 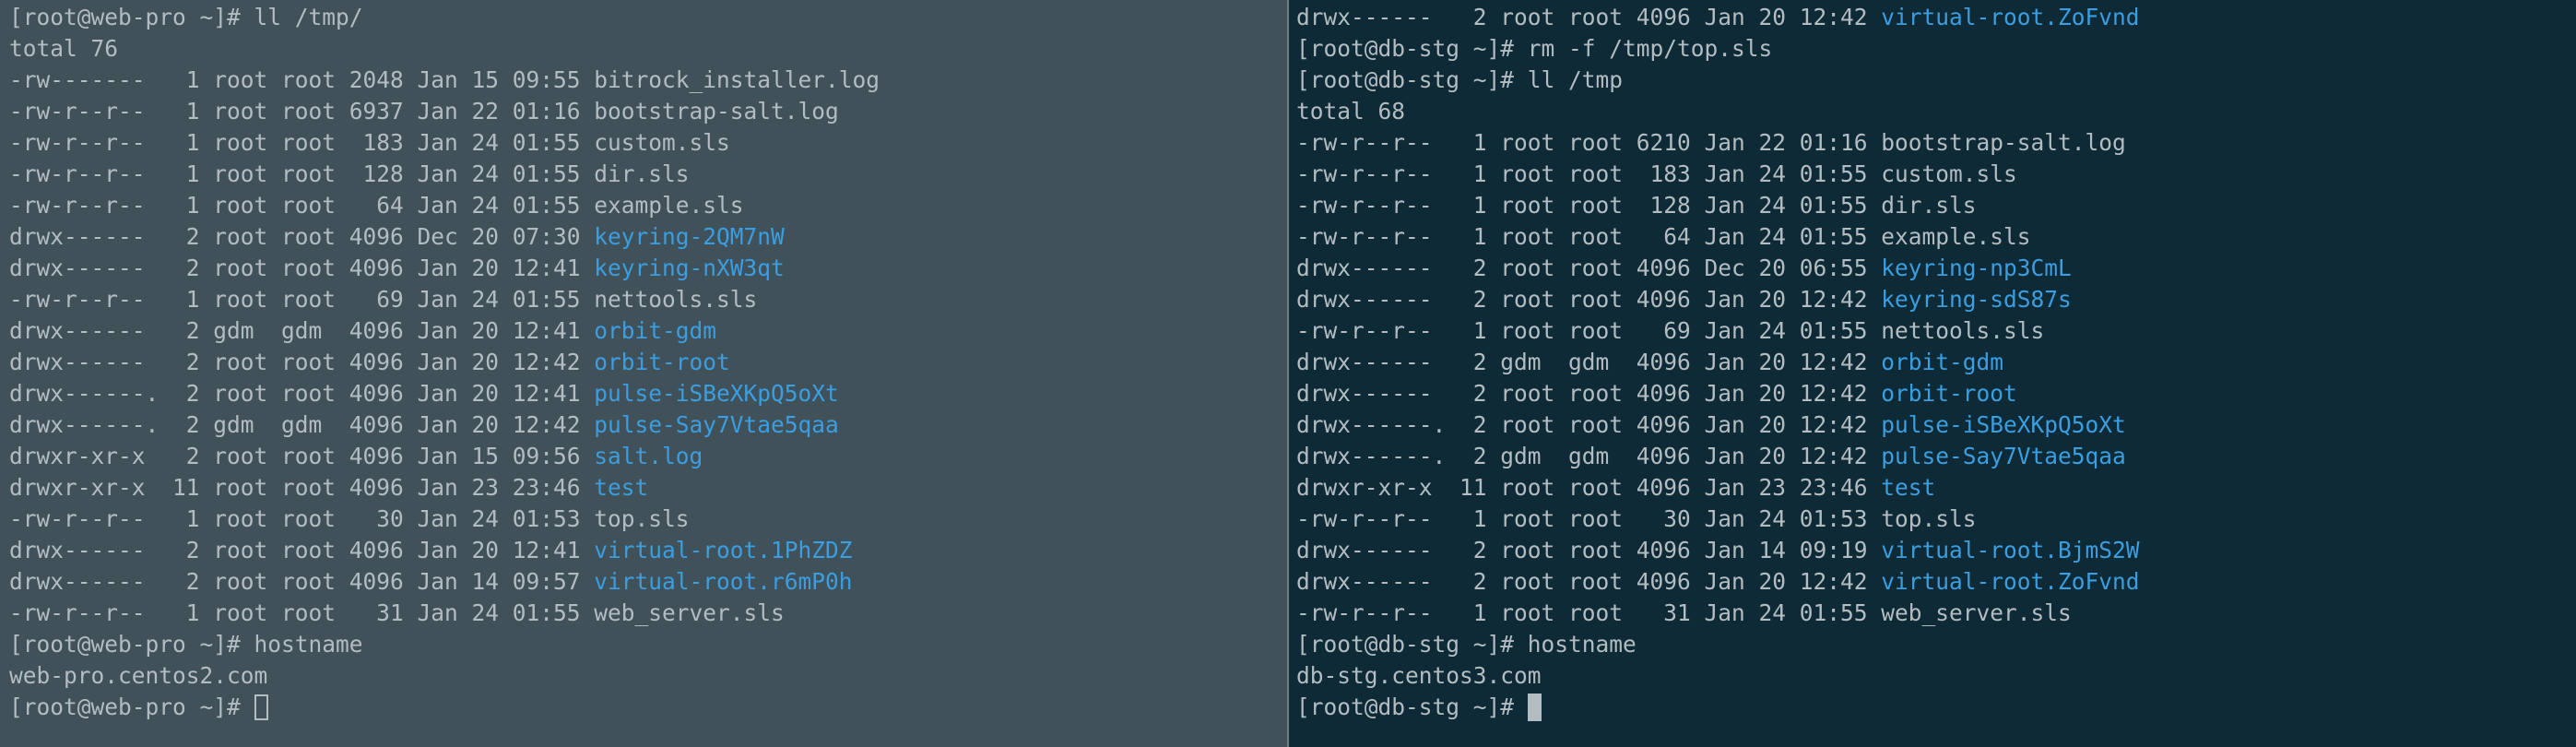 I want to click on ls-entry-meta: -rw-r--r-- 1 root root 128 Jan 24 01:55, so click(x=1589, y=205).